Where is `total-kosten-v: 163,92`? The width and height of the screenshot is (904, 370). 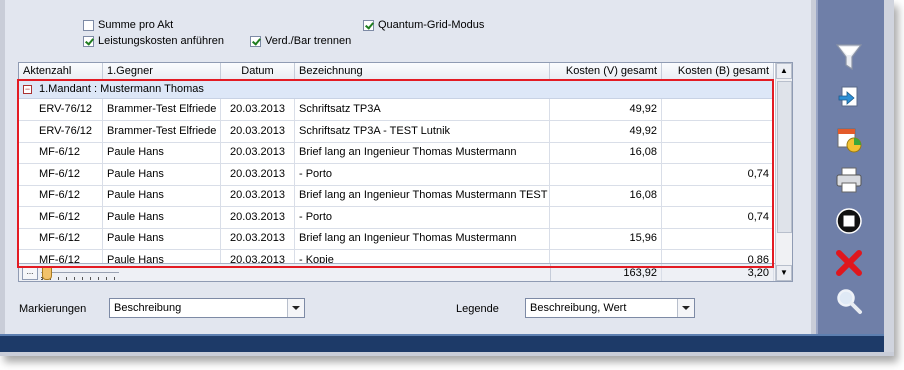 total-kosten-v: 163,92 is located at coordinates (606, 272).